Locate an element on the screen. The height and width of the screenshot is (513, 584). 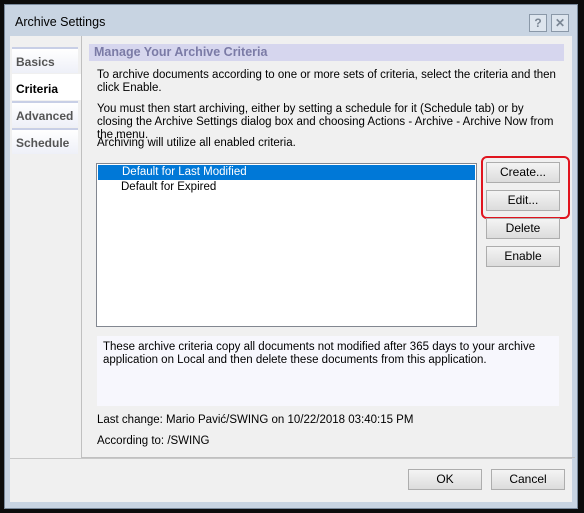
delete-button: Delete is located at coordinates (523, 228).